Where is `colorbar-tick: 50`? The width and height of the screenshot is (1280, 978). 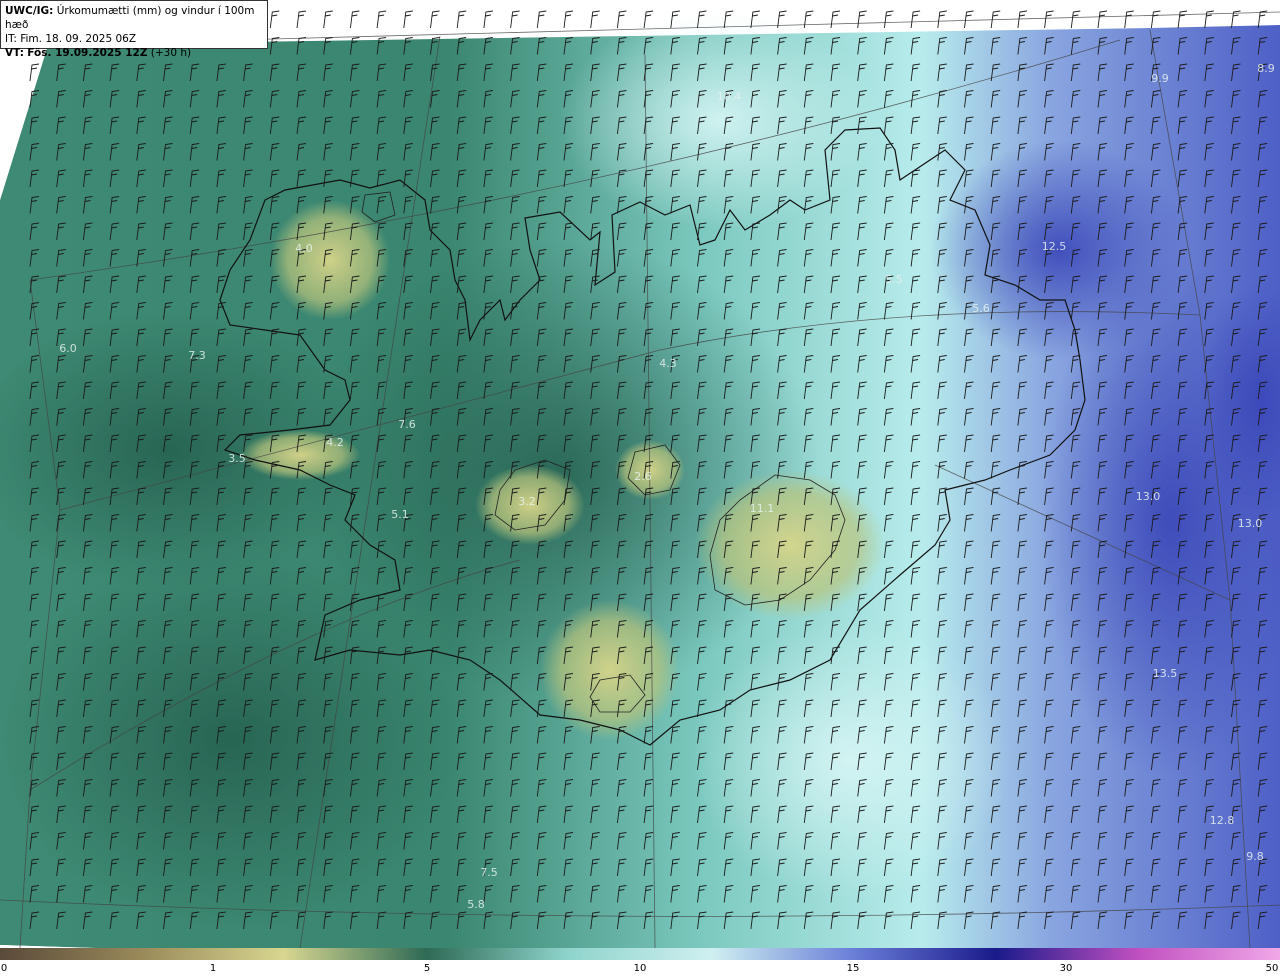 colorbar-tick: 50 is located at coordinates (1272, 968).